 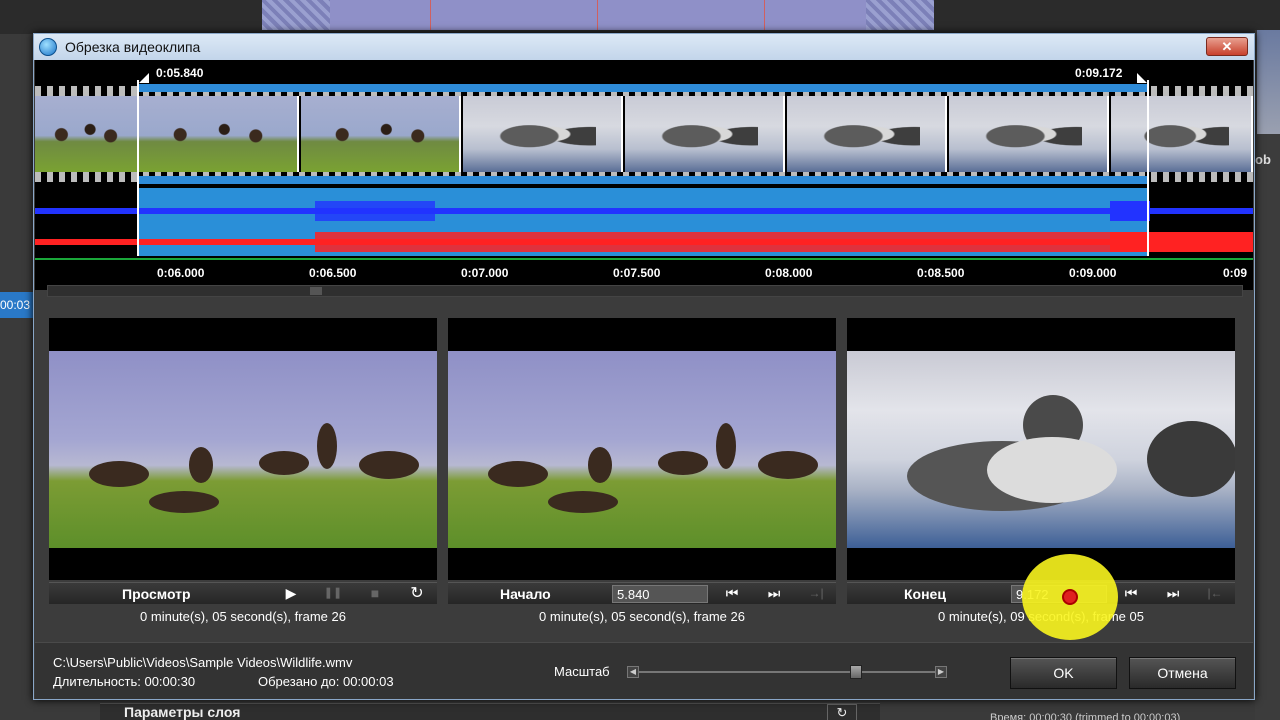 What do you see at coordinates (156, 594) in the screenshot?
I see `preview-label: Просмотр` at bounding box center [156, 594].